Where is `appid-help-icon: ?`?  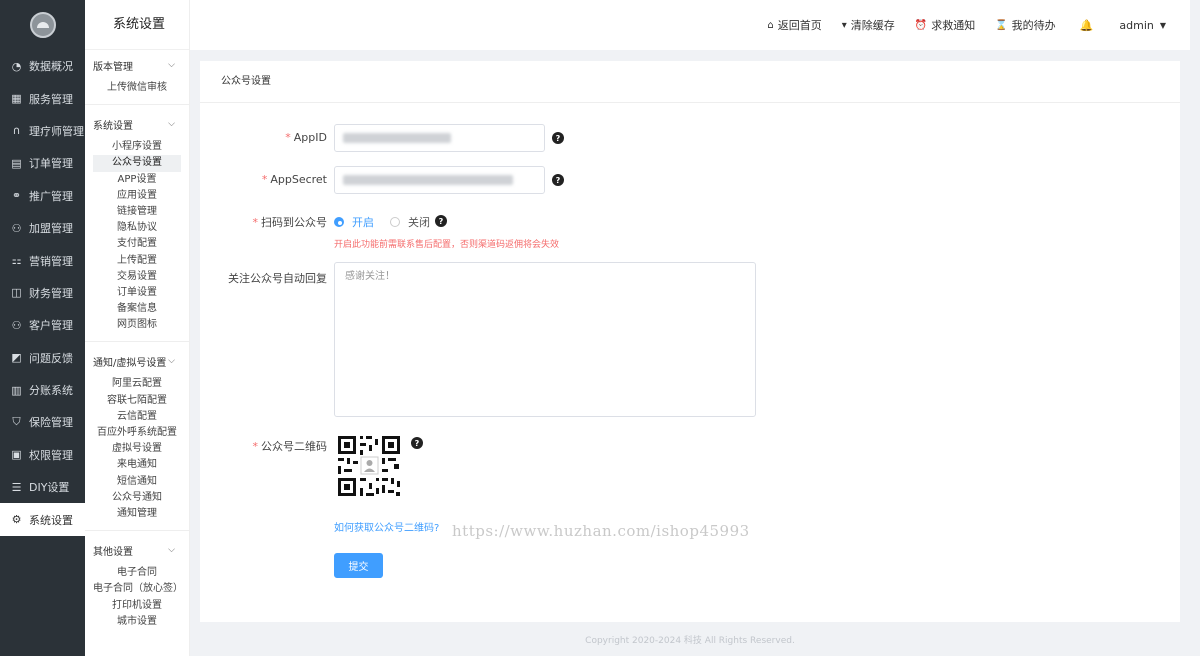 appid-help-icon: ? is located at coordinates (558, 138).